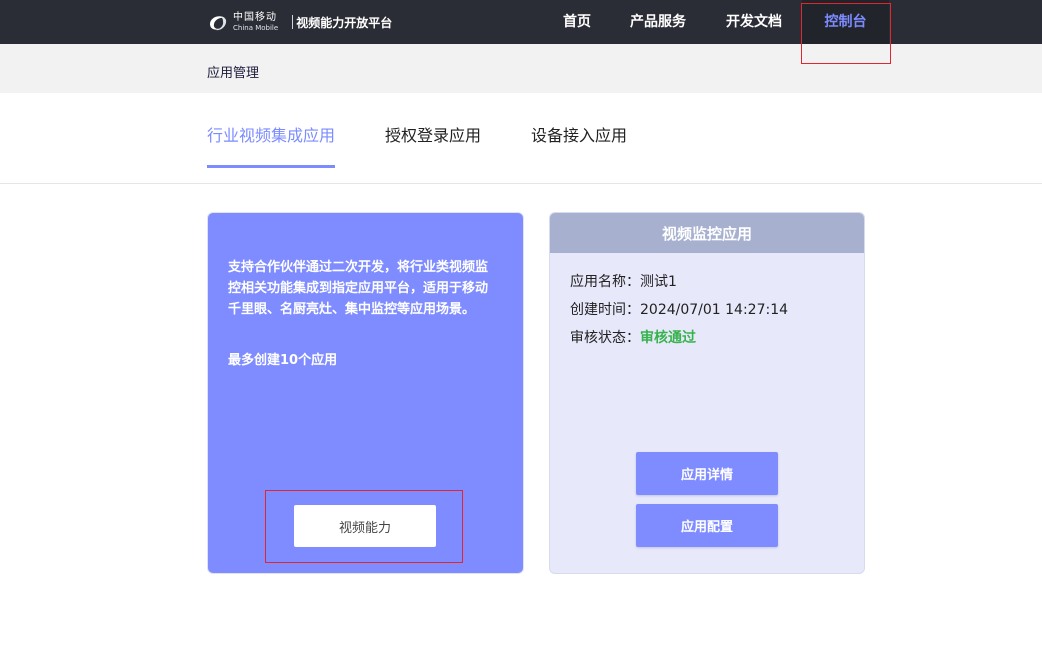 This screenshot has height=667, width=1042. What do you see at coordinates (605, 338) in the screenshot?
I see `app-status-label: 审核状态：` at bounding box center [605, 338].